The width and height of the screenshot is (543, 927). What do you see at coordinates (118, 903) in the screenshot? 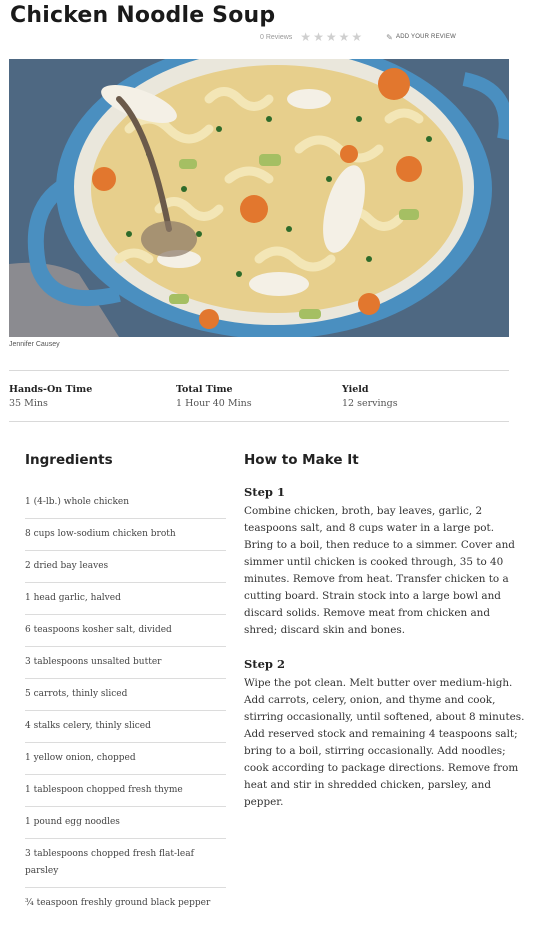
I see `list-item: ¾ teaspoon freshly ground black pepper` at bounding box center [118, 903].